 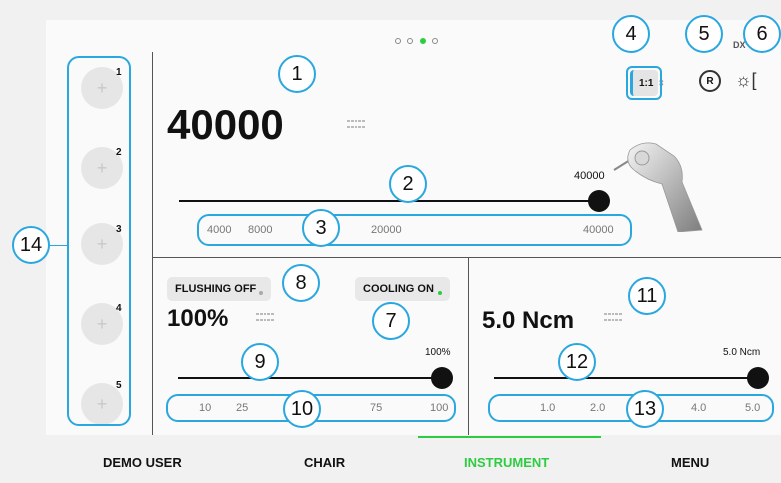 What do you see at coordinates (468, 346) in the screenshot?
I see `divider-center` at bounding box center [468, 346].